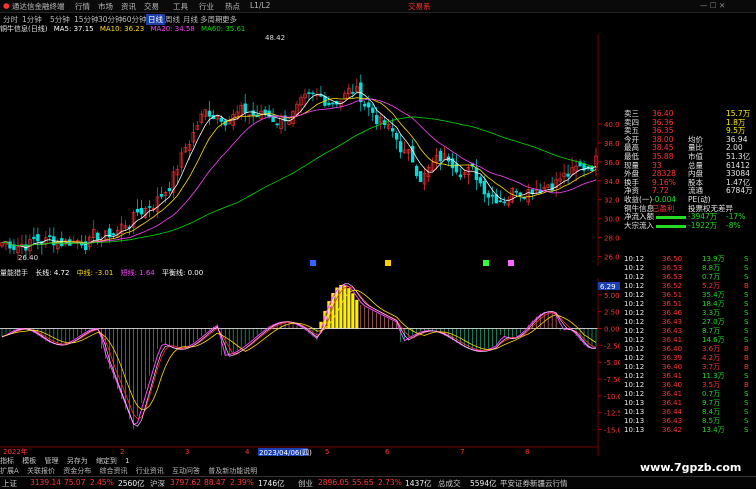 Image resolution: width=756 pixels, height=489 pixels. I want to click on tick-price: 36.40, so click(672, 349).